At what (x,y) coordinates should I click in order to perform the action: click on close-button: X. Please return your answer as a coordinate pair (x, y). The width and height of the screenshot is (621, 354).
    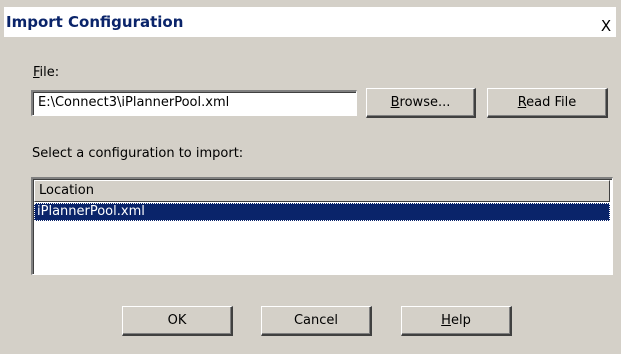
    Looking at the image, I should click on (606, 27).